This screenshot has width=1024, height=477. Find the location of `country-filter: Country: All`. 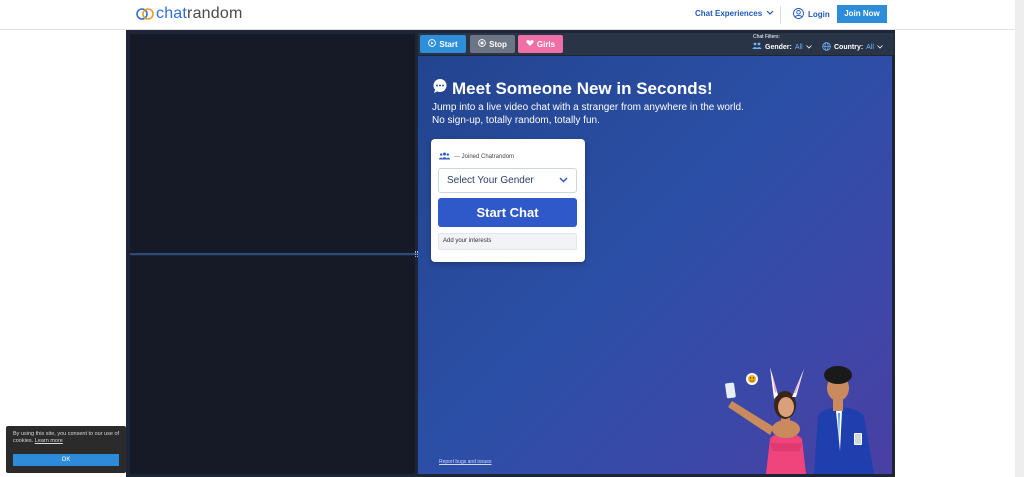

country-filter: Country: All is located at coordinates (852, 47).